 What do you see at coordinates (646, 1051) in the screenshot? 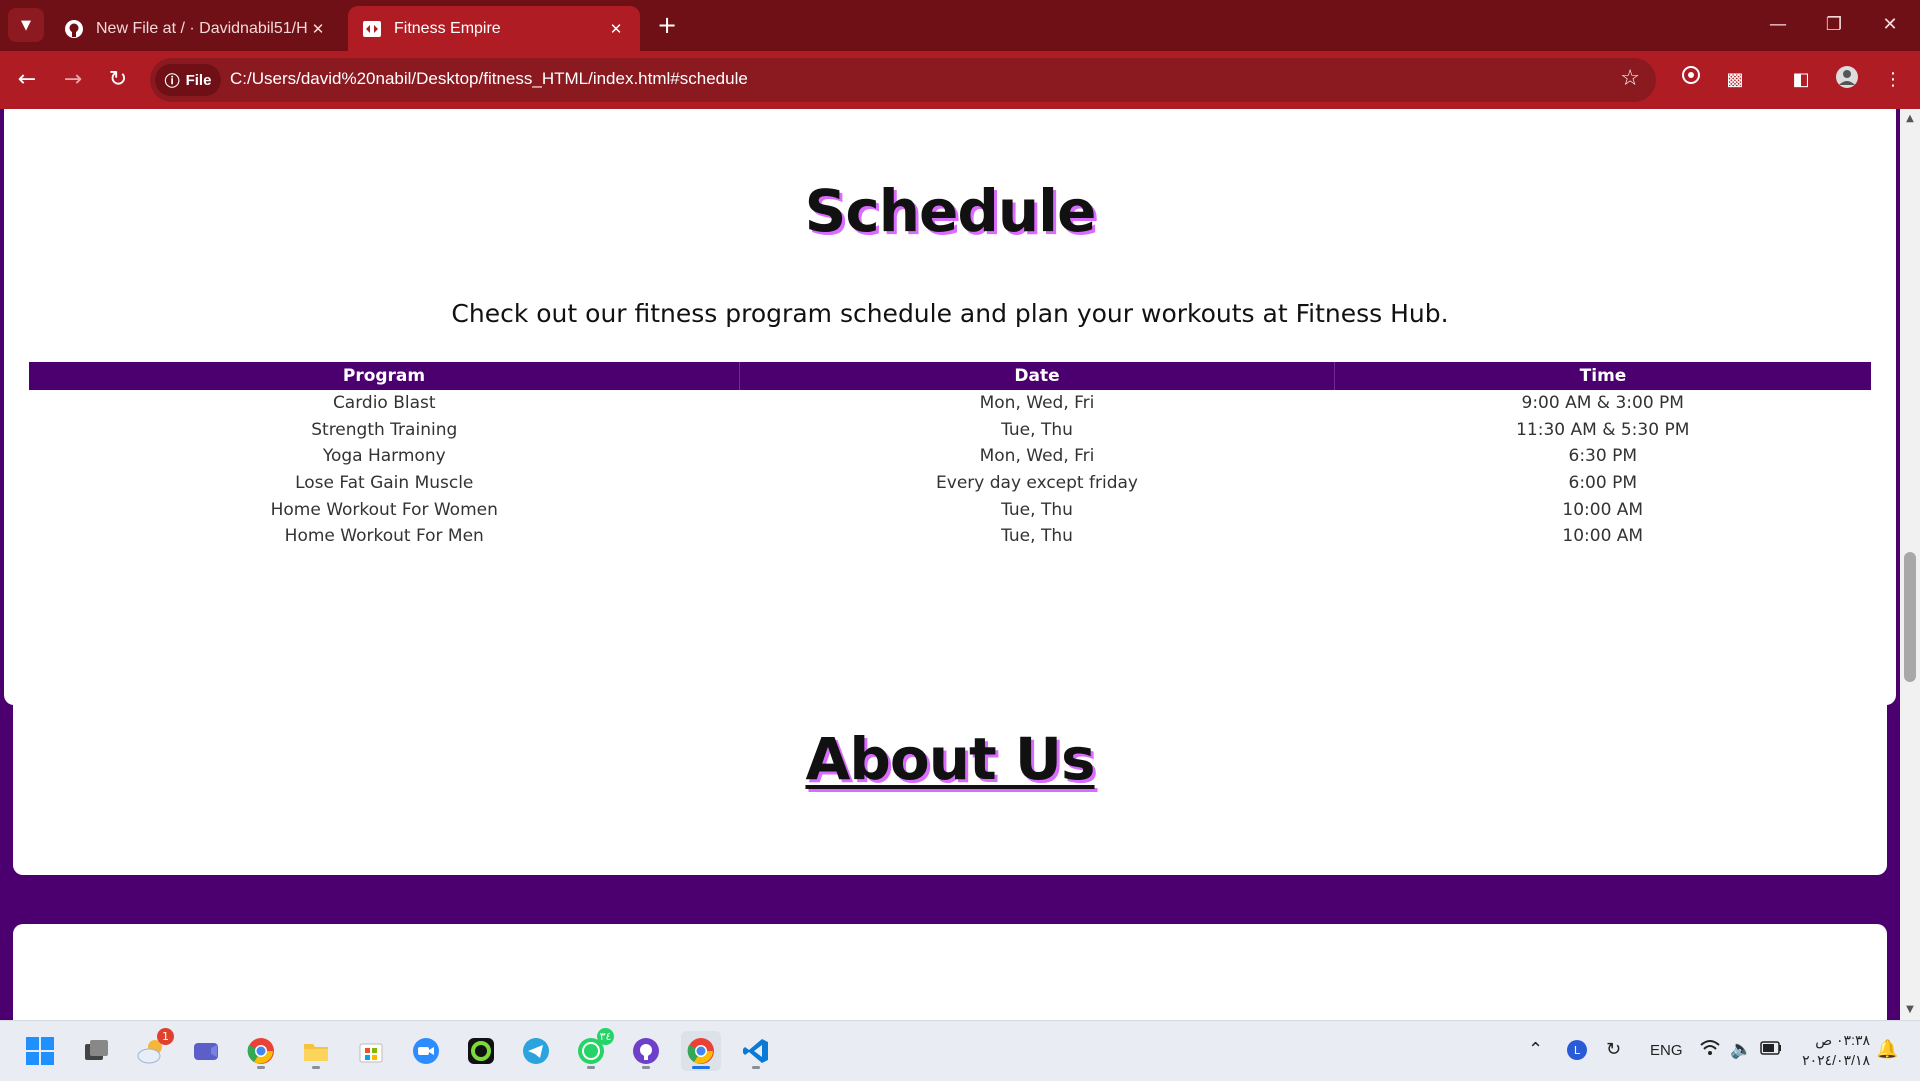
I see `github-desktop-icon` at bounding box center [646, 1051].